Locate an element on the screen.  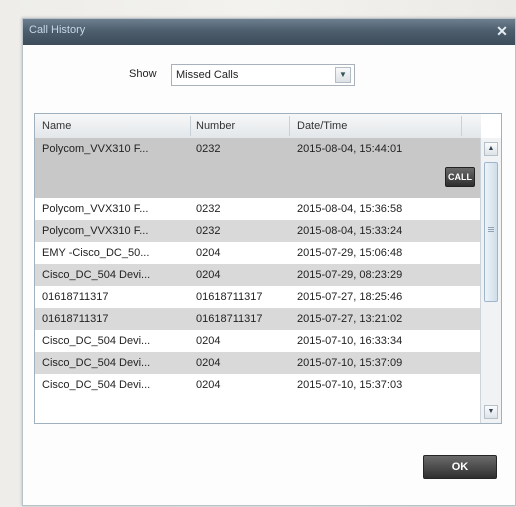
scrollbar-thumb is located at coordinates (491, 232).